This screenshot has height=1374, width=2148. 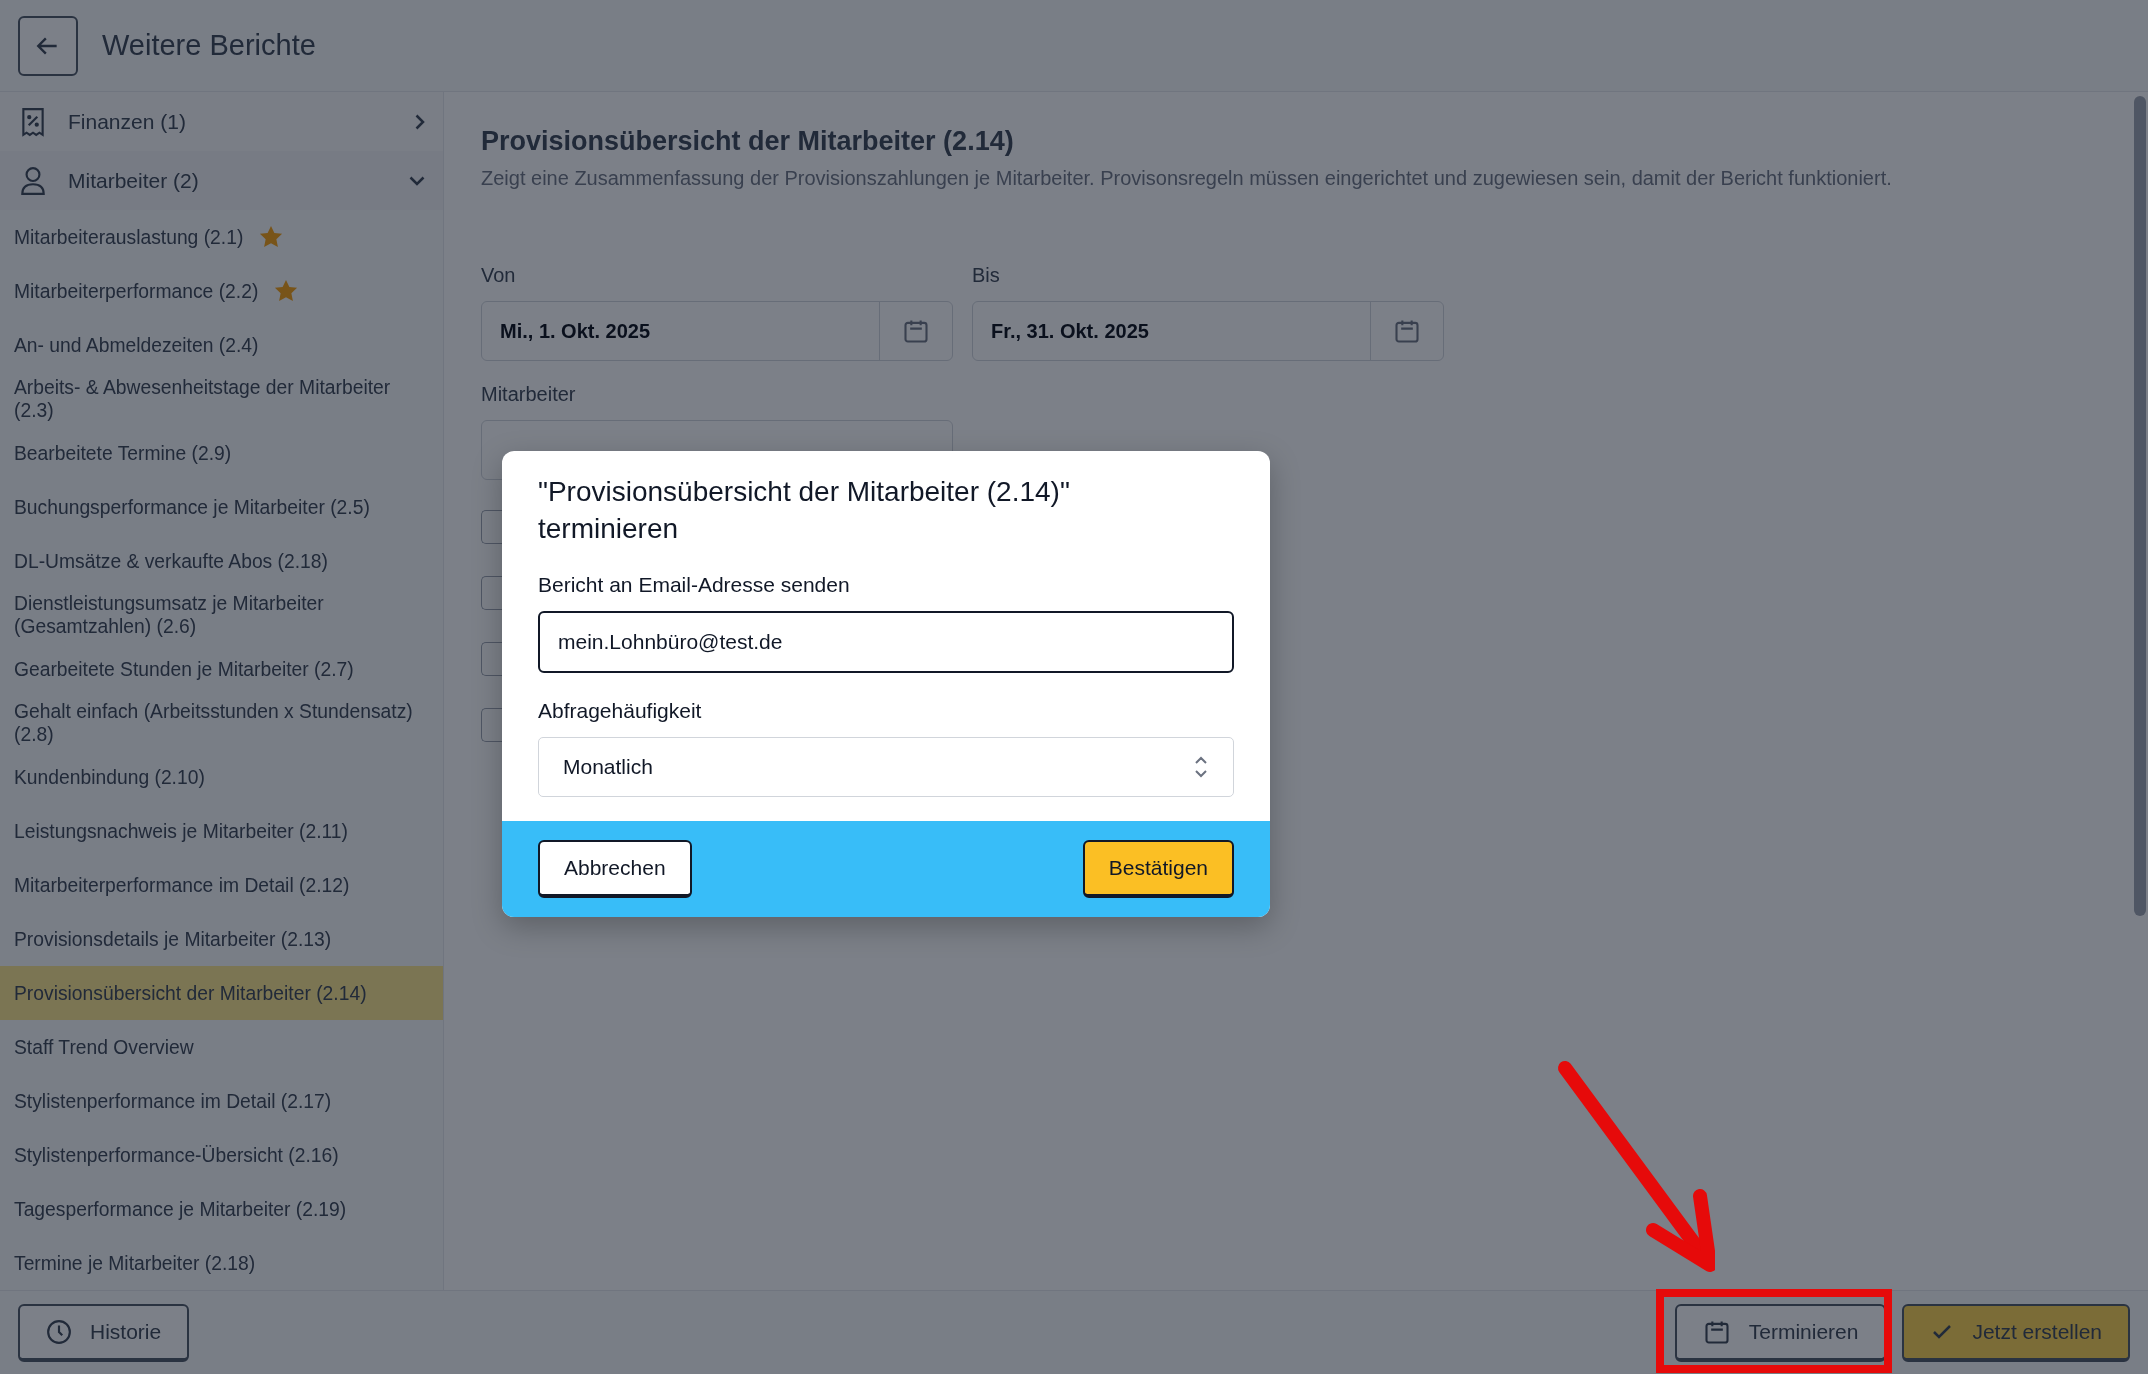 What do you see at coordinates (221, 291) in the screenshot?
I see `sidebar-item: Mitarbeiterperformance (2.2)` at bounding box center [221, 291].